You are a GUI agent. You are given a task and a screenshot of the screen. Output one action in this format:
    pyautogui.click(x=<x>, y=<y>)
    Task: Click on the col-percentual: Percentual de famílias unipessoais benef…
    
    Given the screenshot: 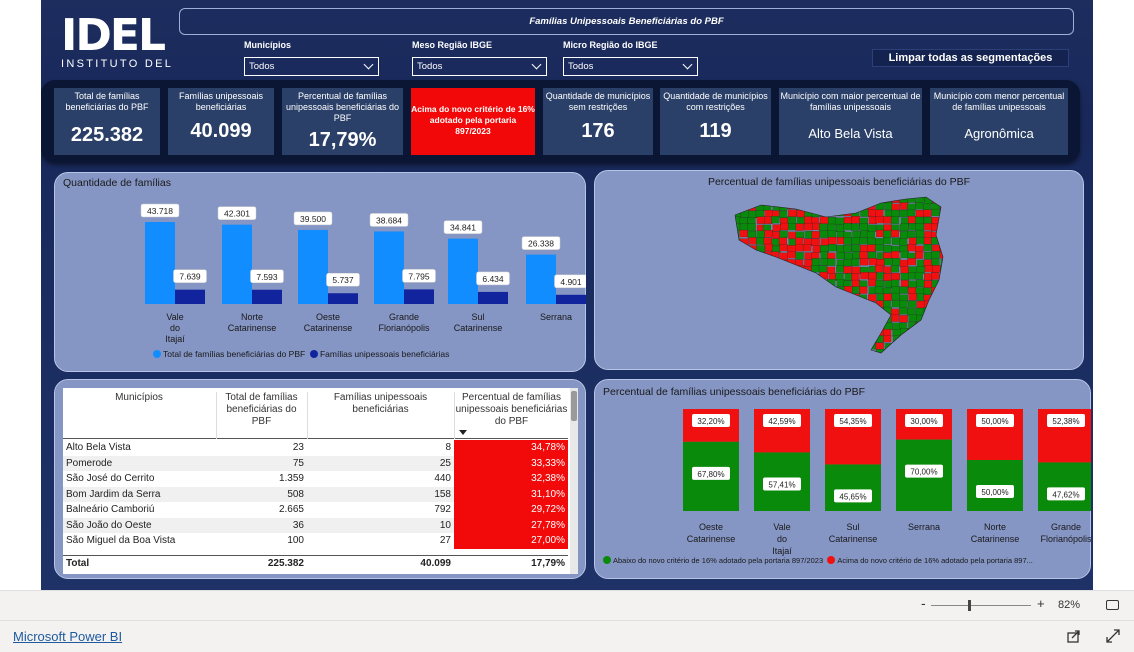 What is the action you would take?
    pyautogui.click(x=511, y=415)
    